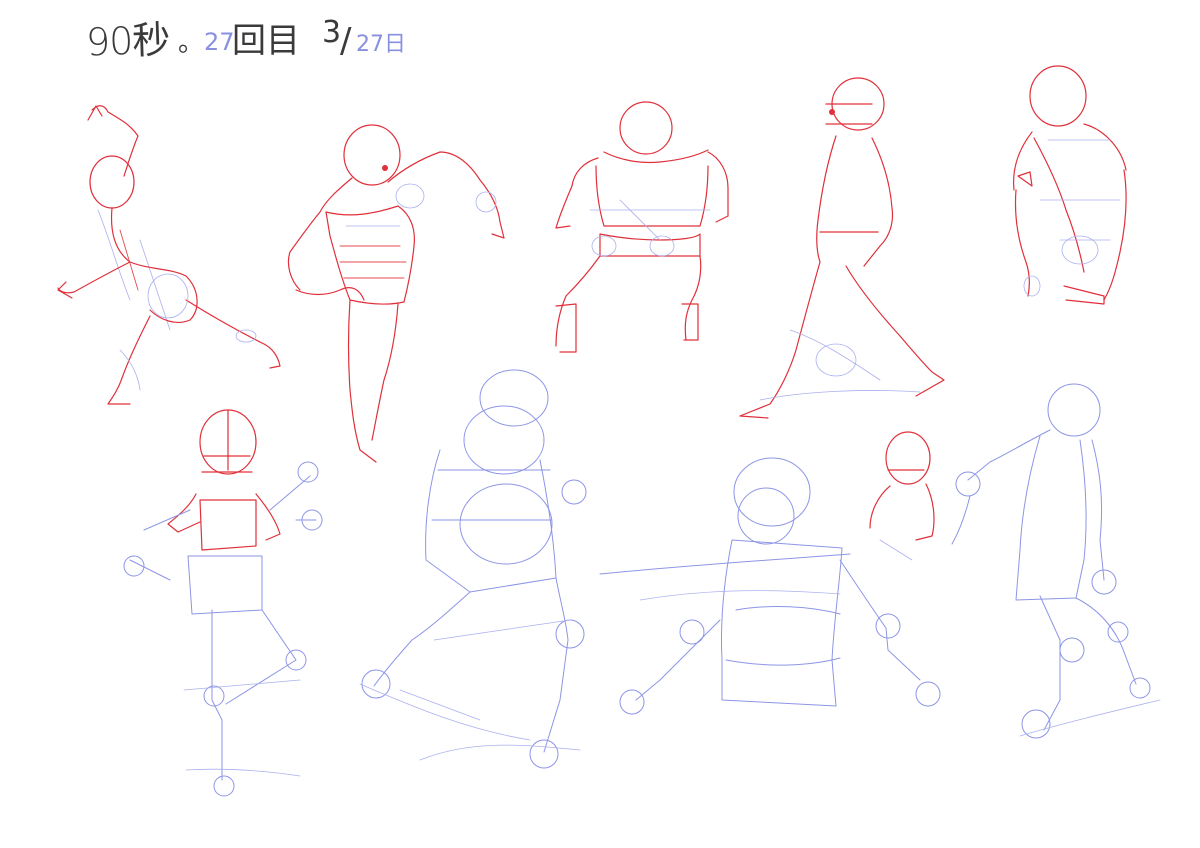 The width and height of the screenshot is (1200, 848). What do you see at coordinates (770, 586) in the screenshot?
I see `figure-8-sketch` at bounding box center [770, 586].